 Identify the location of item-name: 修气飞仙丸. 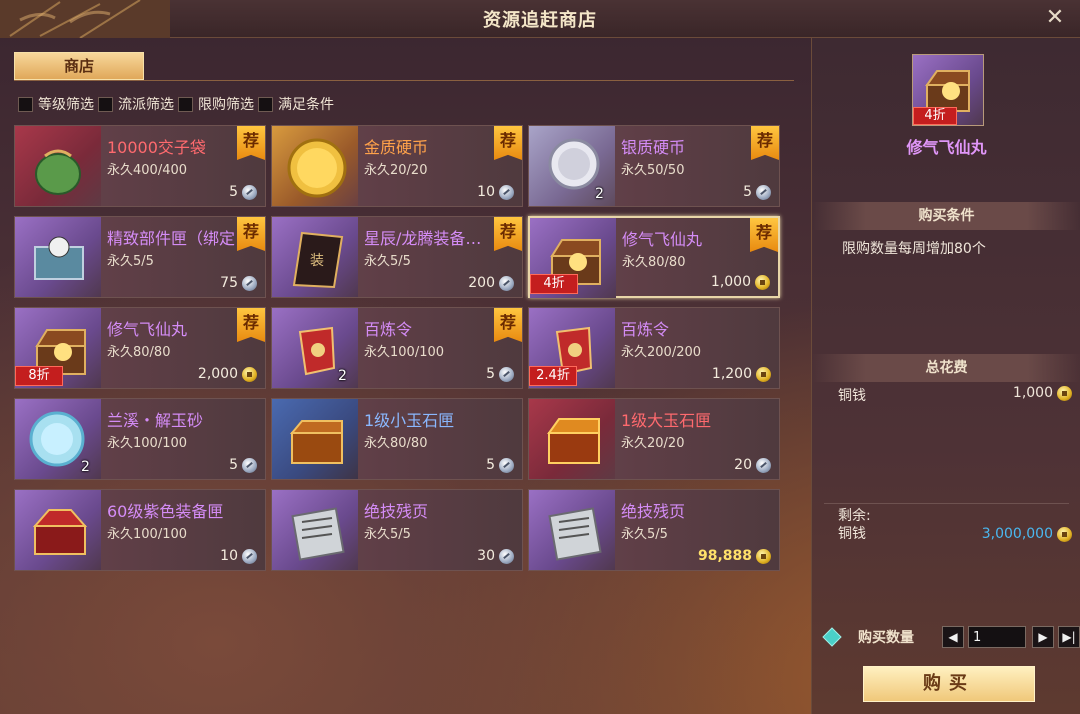
(662, 239).